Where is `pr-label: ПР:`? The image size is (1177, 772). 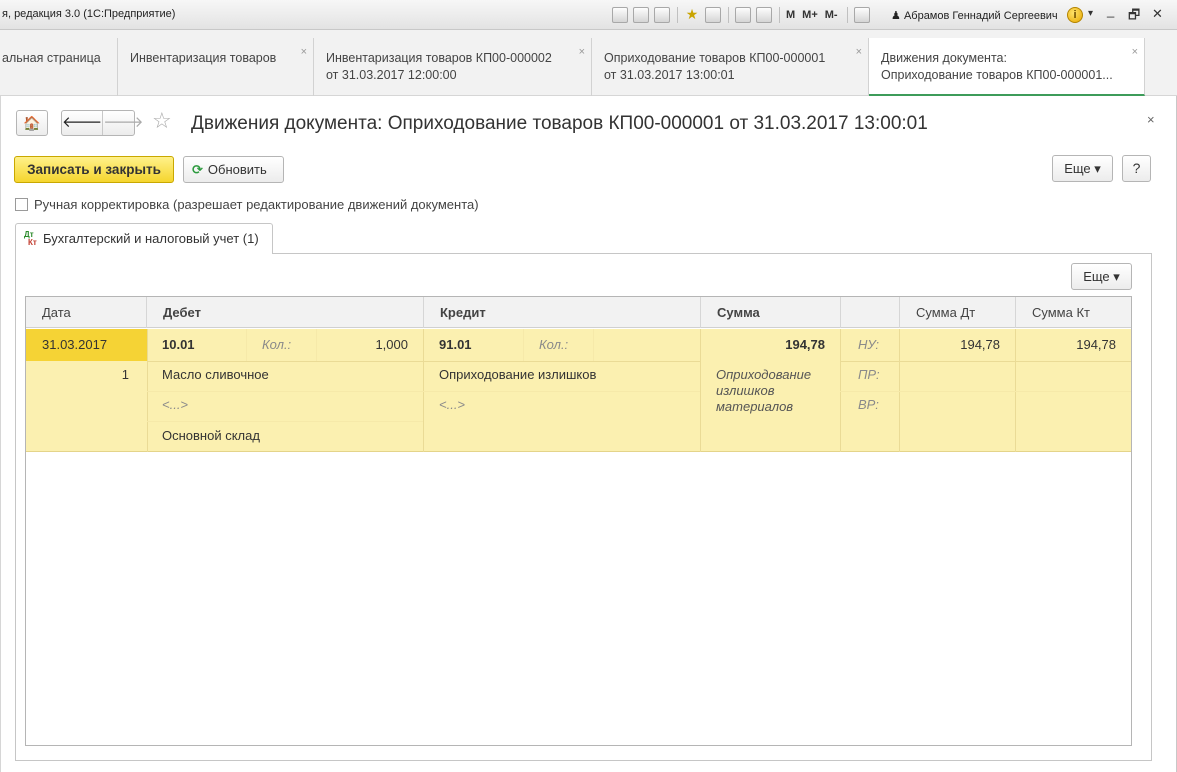
pr-label: ПР: is located at coordinates (869, 374).